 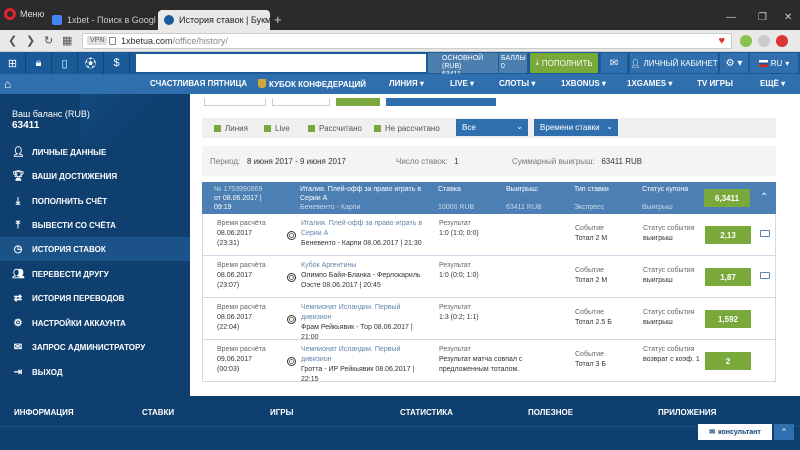 What do you see at coordinates (517, 83) in the screenshot?
I see `nav-item-slots: СЛОТЫ ▾` at bounding box center [517, 83].